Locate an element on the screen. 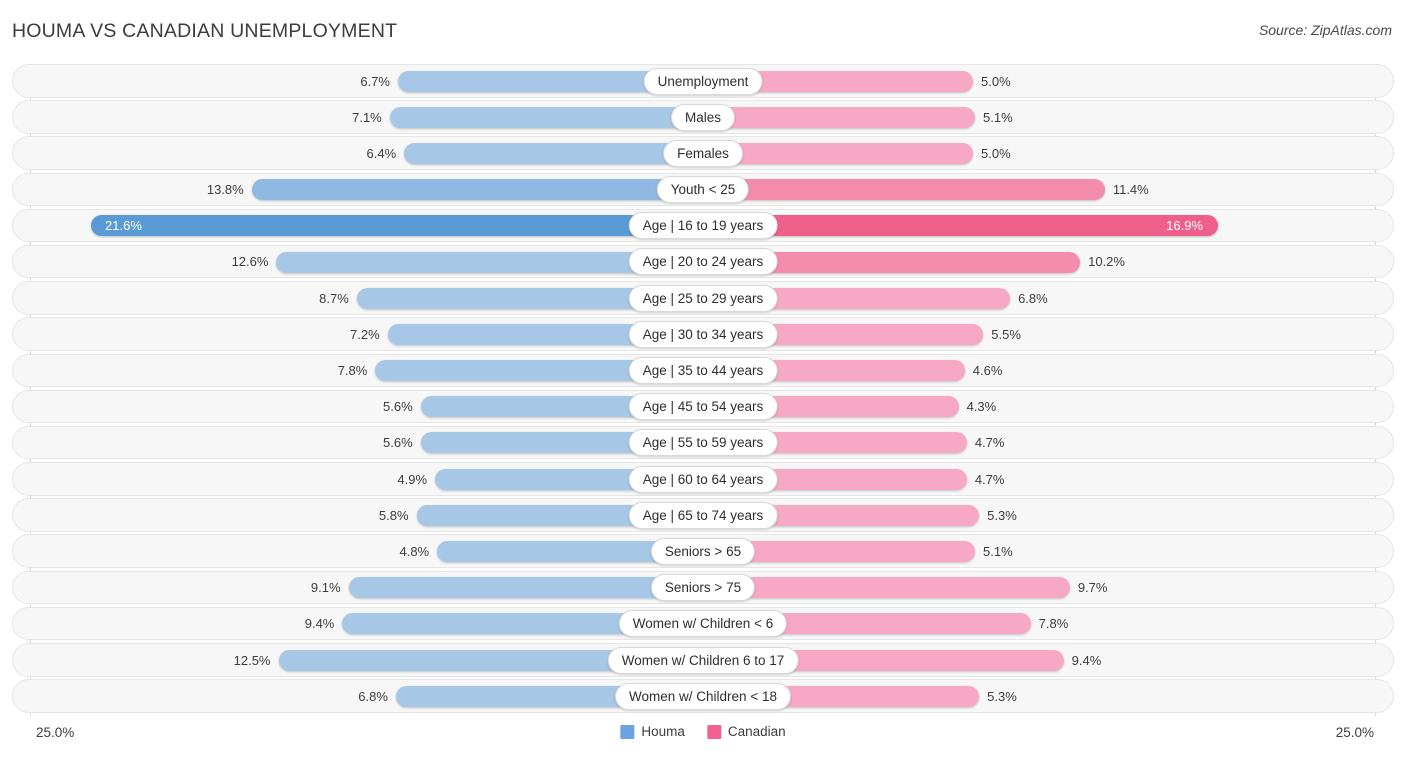  table-row: 7.8% 4.6% Age | 35 to 44 years is located at coordinates (703, 370).